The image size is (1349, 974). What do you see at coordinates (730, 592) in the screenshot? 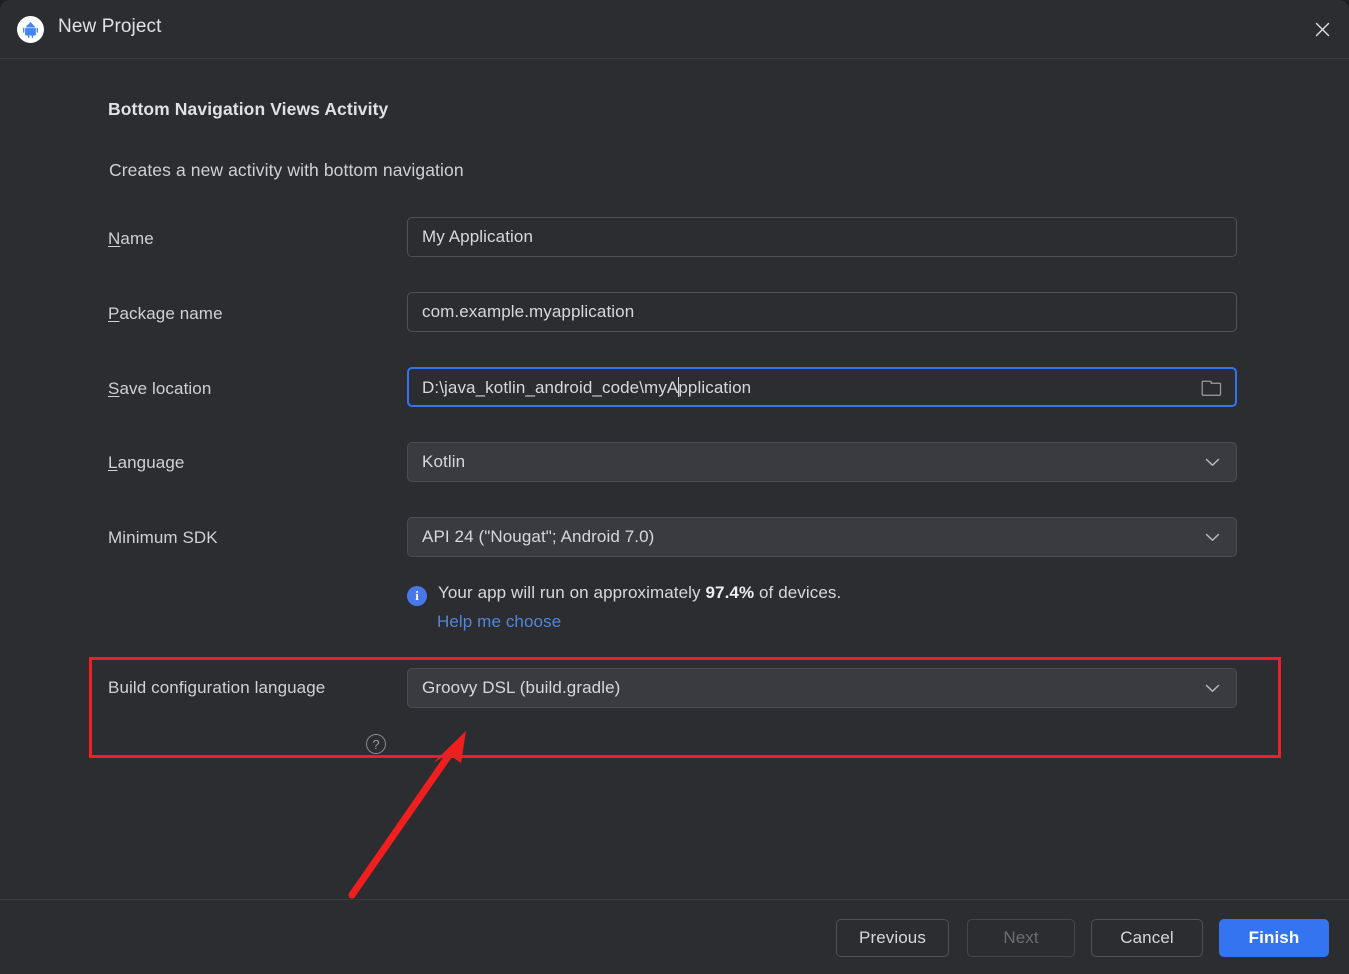
I see `sdk-coverage-percentage: 97.4%` at bounding box center [730, 592].